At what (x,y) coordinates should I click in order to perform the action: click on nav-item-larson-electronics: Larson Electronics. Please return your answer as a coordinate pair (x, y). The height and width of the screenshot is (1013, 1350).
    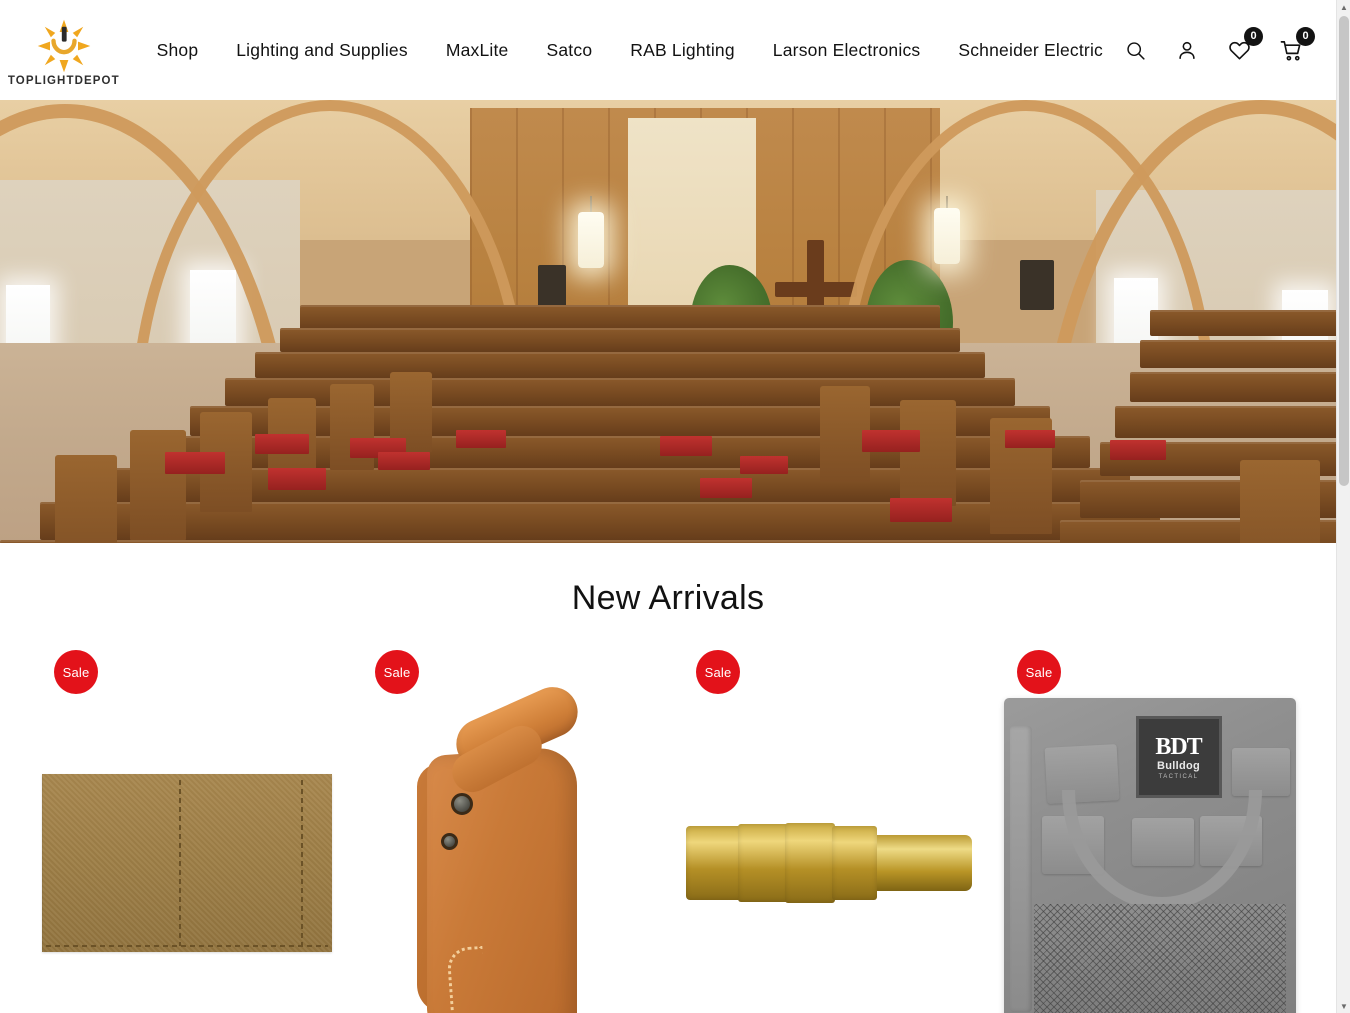
    Looking at the image, I should click on (847, 50).